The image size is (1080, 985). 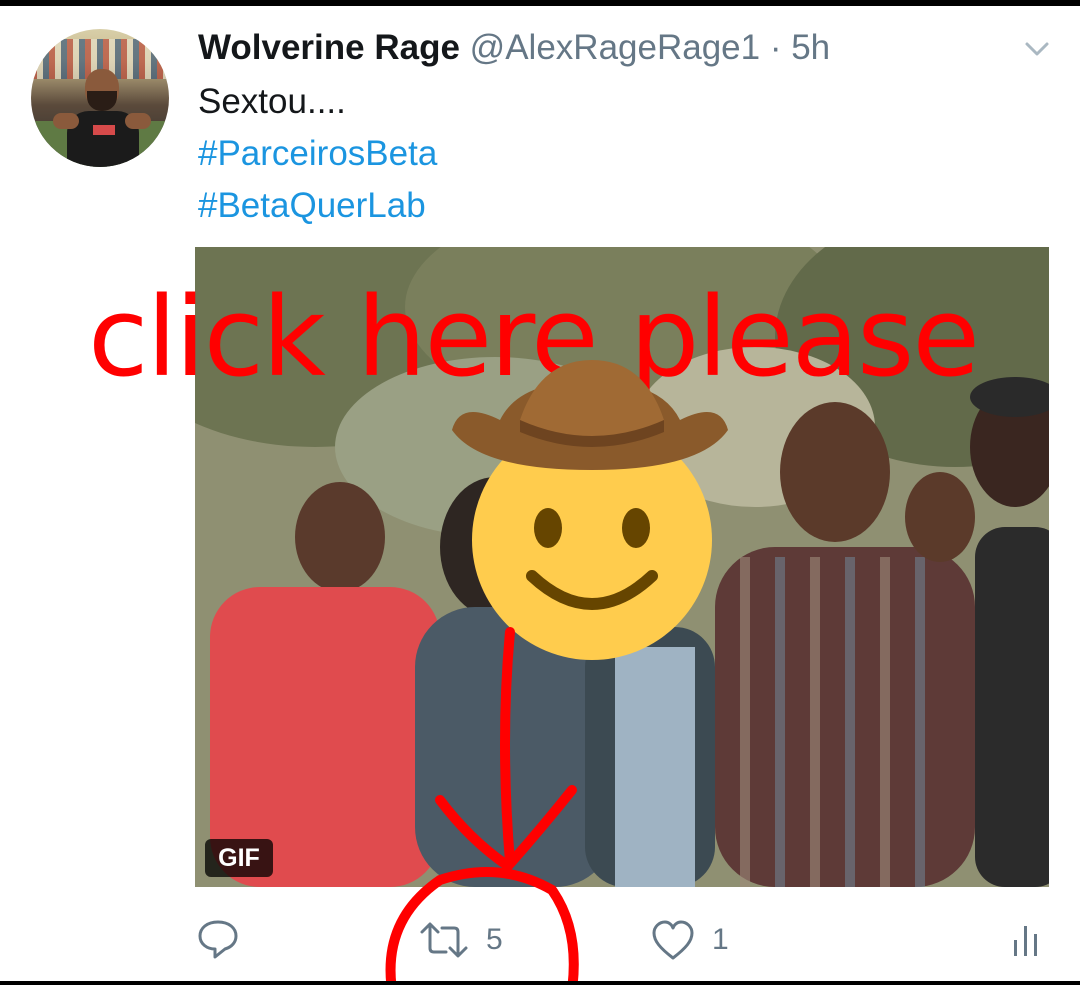 I want to click on heart-icon, so click(x=673, y=940).